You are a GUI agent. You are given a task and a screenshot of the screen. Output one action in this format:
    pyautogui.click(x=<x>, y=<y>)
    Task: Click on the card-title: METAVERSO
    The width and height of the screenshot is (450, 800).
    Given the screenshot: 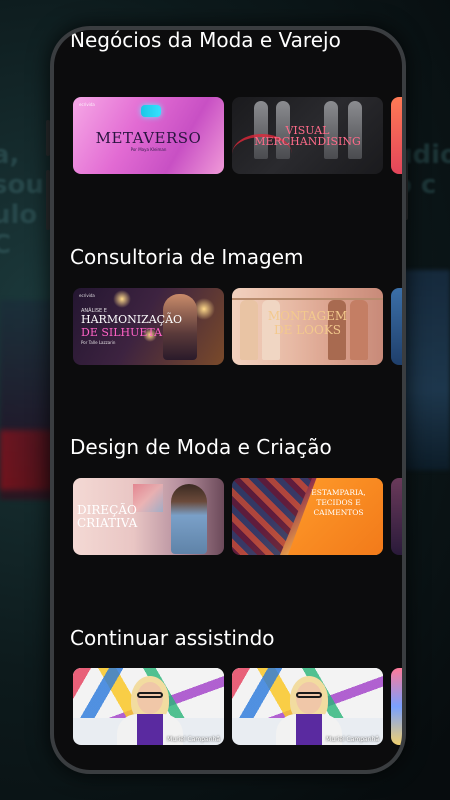 What is the action you would take?
    pyautogui.click(x=148, y=138)
    